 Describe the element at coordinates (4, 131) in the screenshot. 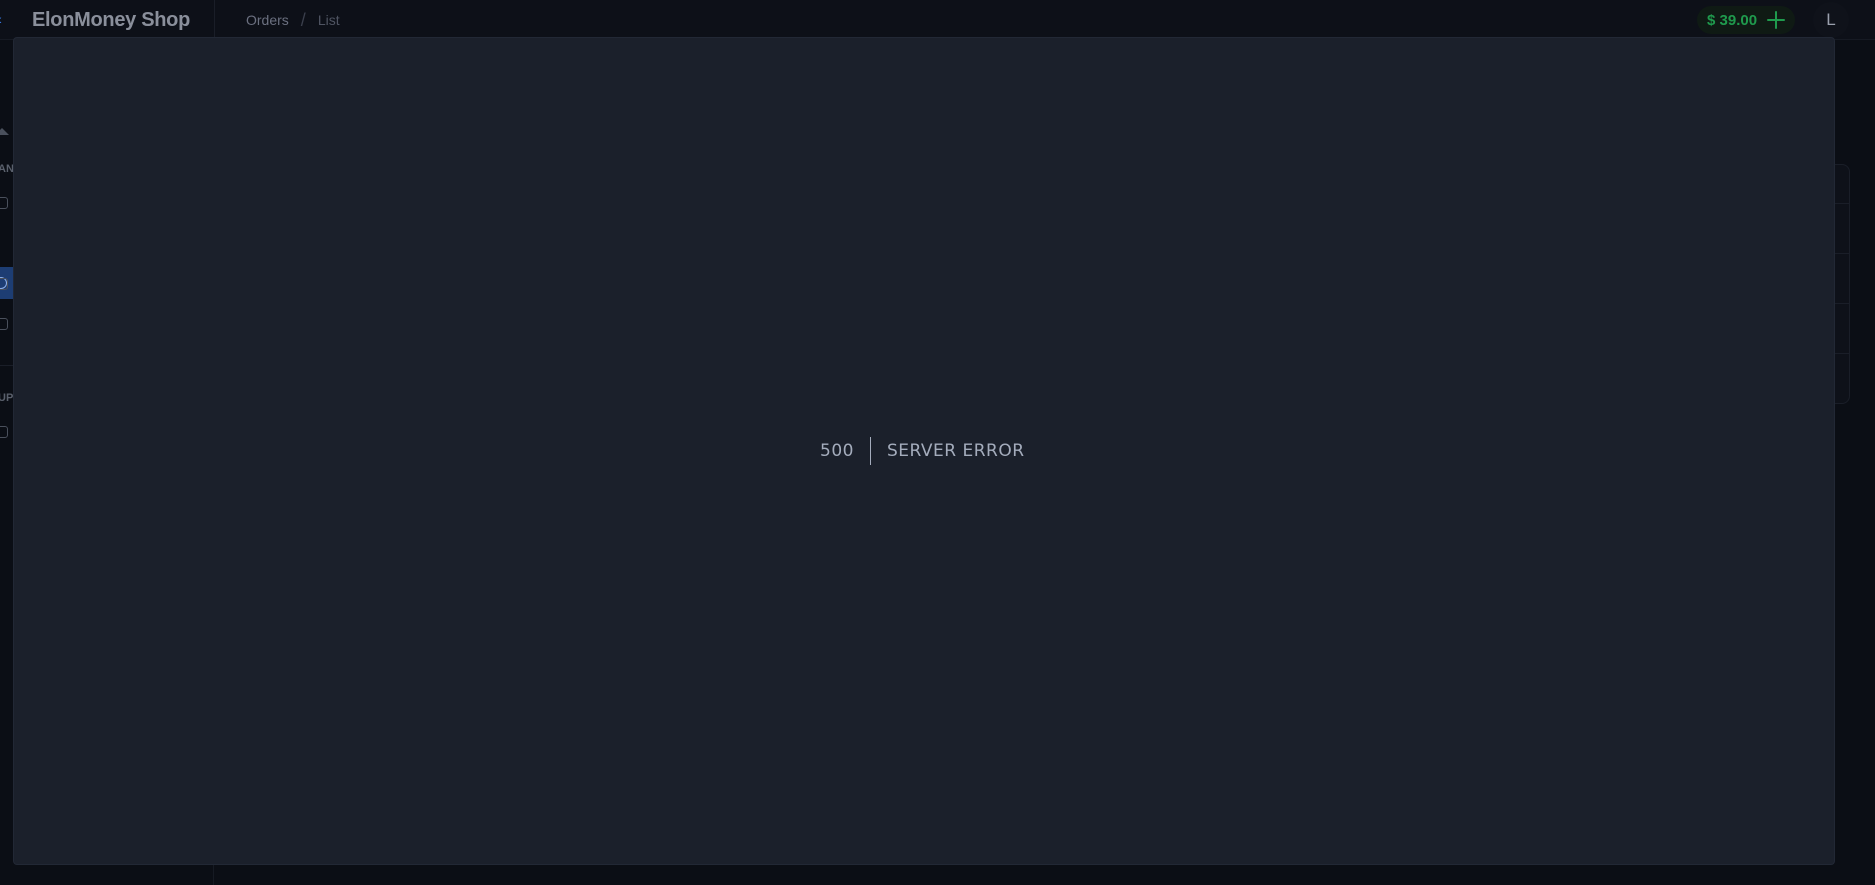

I see `home-icon` at that location.